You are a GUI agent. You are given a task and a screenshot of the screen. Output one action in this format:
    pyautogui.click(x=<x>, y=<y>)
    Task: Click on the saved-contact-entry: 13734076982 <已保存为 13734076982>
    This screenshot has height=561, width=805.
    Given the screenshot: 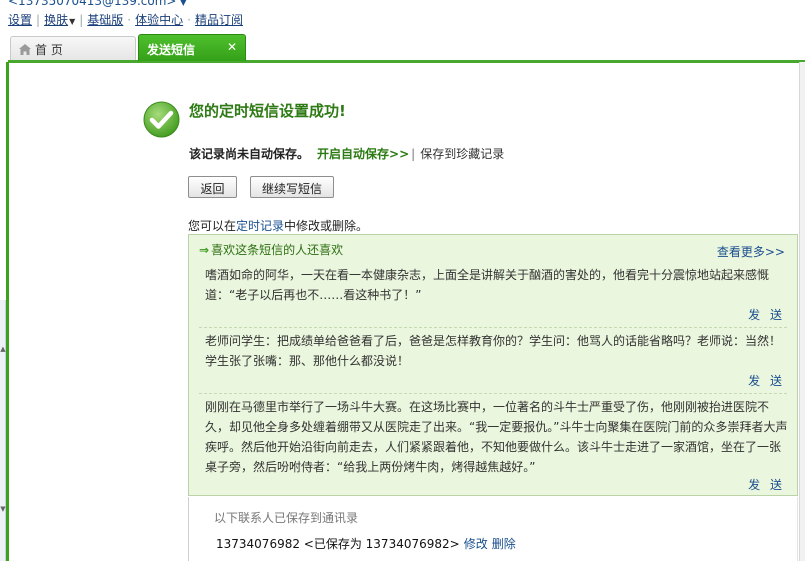 What is the action you would take?
    pyautogui.click(x=338, y=544)
    